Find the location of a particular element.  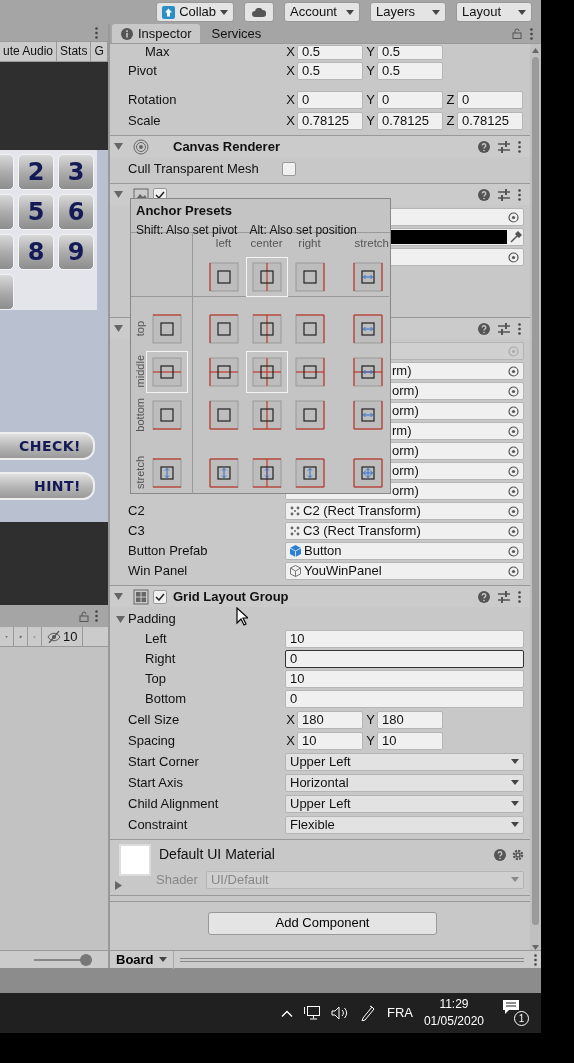

dropdown-field: Flexible is located at coordinates (404, 824).